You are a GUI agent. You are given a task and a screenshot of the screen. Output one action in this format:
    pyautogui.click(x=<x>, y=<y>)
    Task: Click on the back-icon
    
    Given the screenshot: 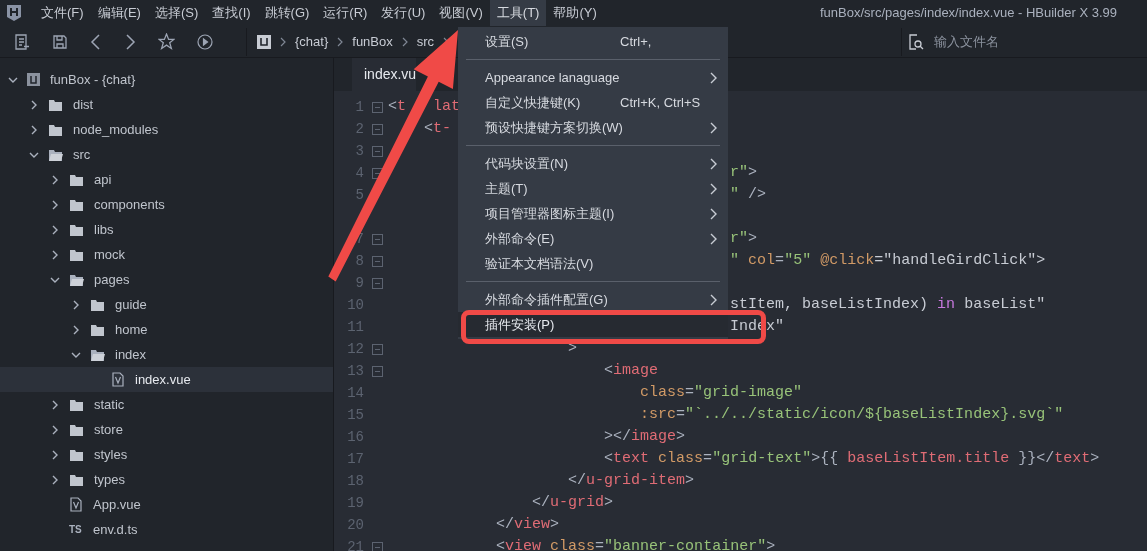 What is the action you would take?
    pyautogui.click(x=96, y=41)
    